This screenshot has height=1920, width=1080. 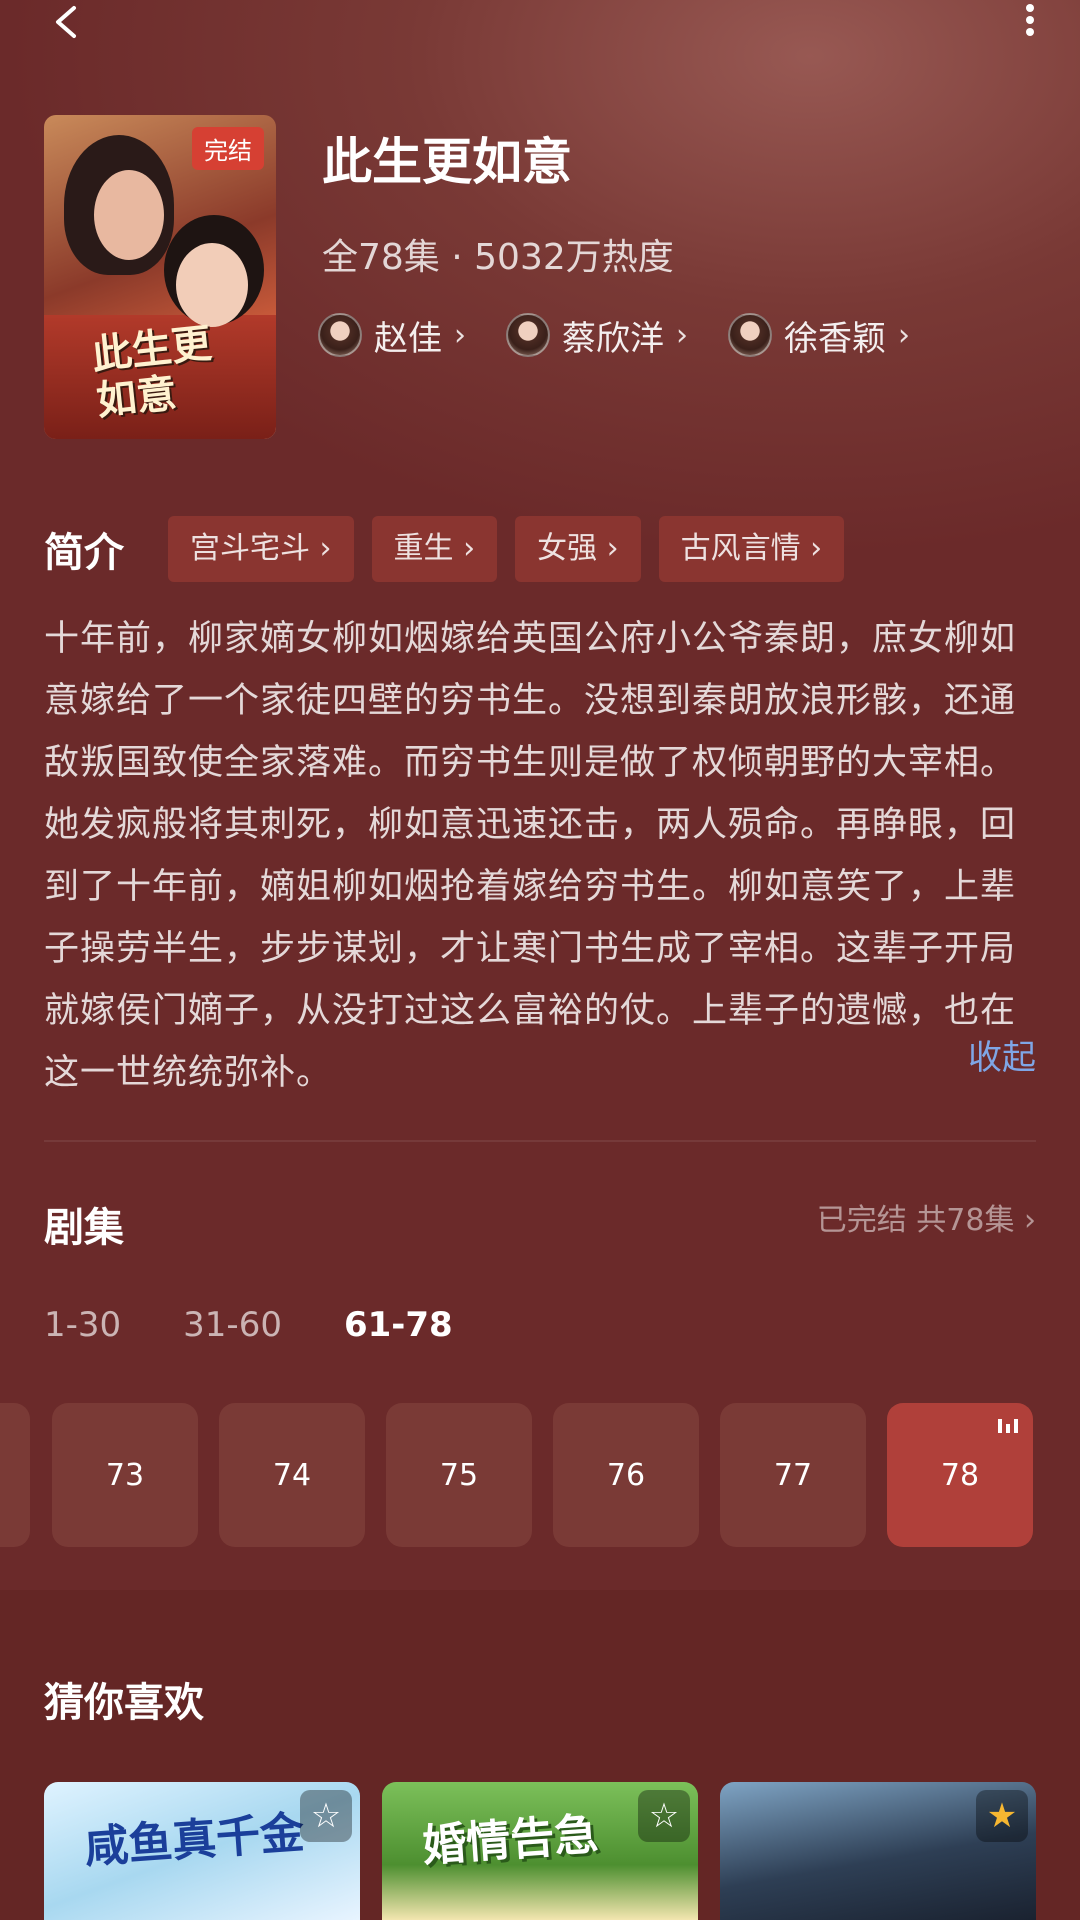 What do you see at coordinates (1008, 1426) in the screenshot?
I see `now-playing-icon` at bounding box center [1008, 1426].